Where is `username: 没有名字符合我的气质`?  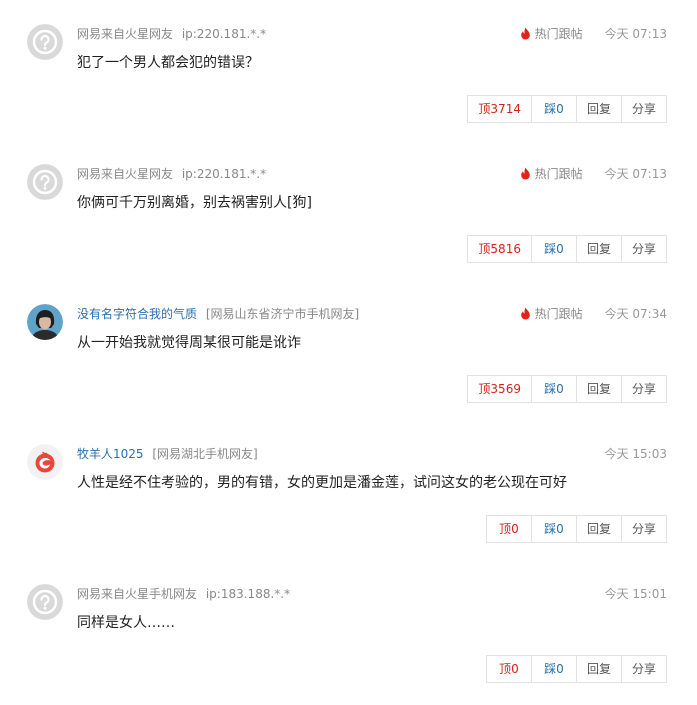
username: 没有名字符合我的气质 is located at coordinates (137, 314).